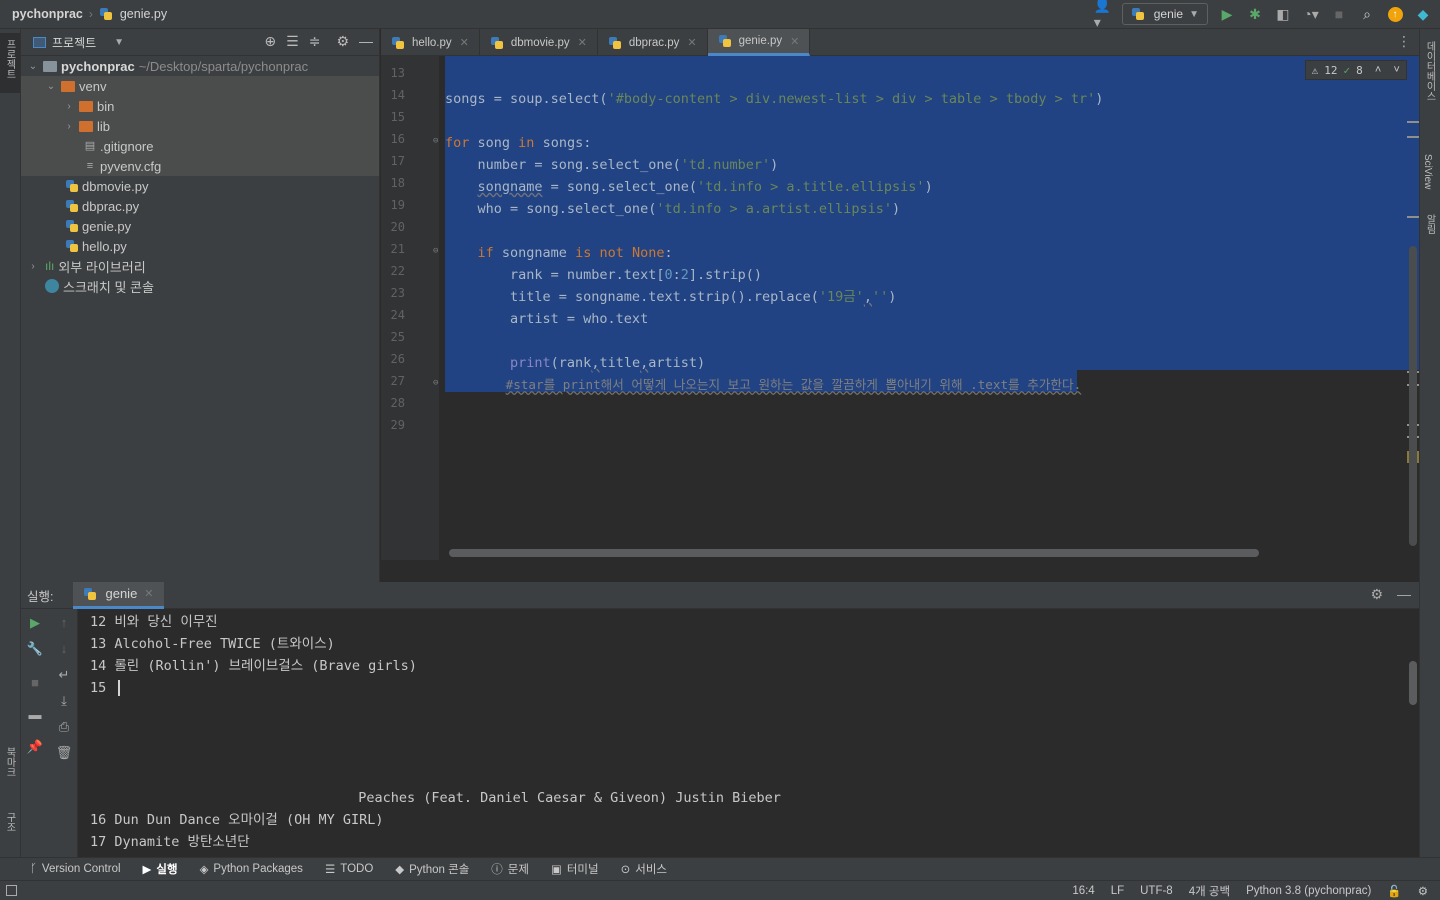 This screenshot has height=900, width=1440. What do you see at coordinates (200, 186) in the screenshot?
I see `tree-item-dbmovie: dbmovie.py` at bounding box center [200, 186].